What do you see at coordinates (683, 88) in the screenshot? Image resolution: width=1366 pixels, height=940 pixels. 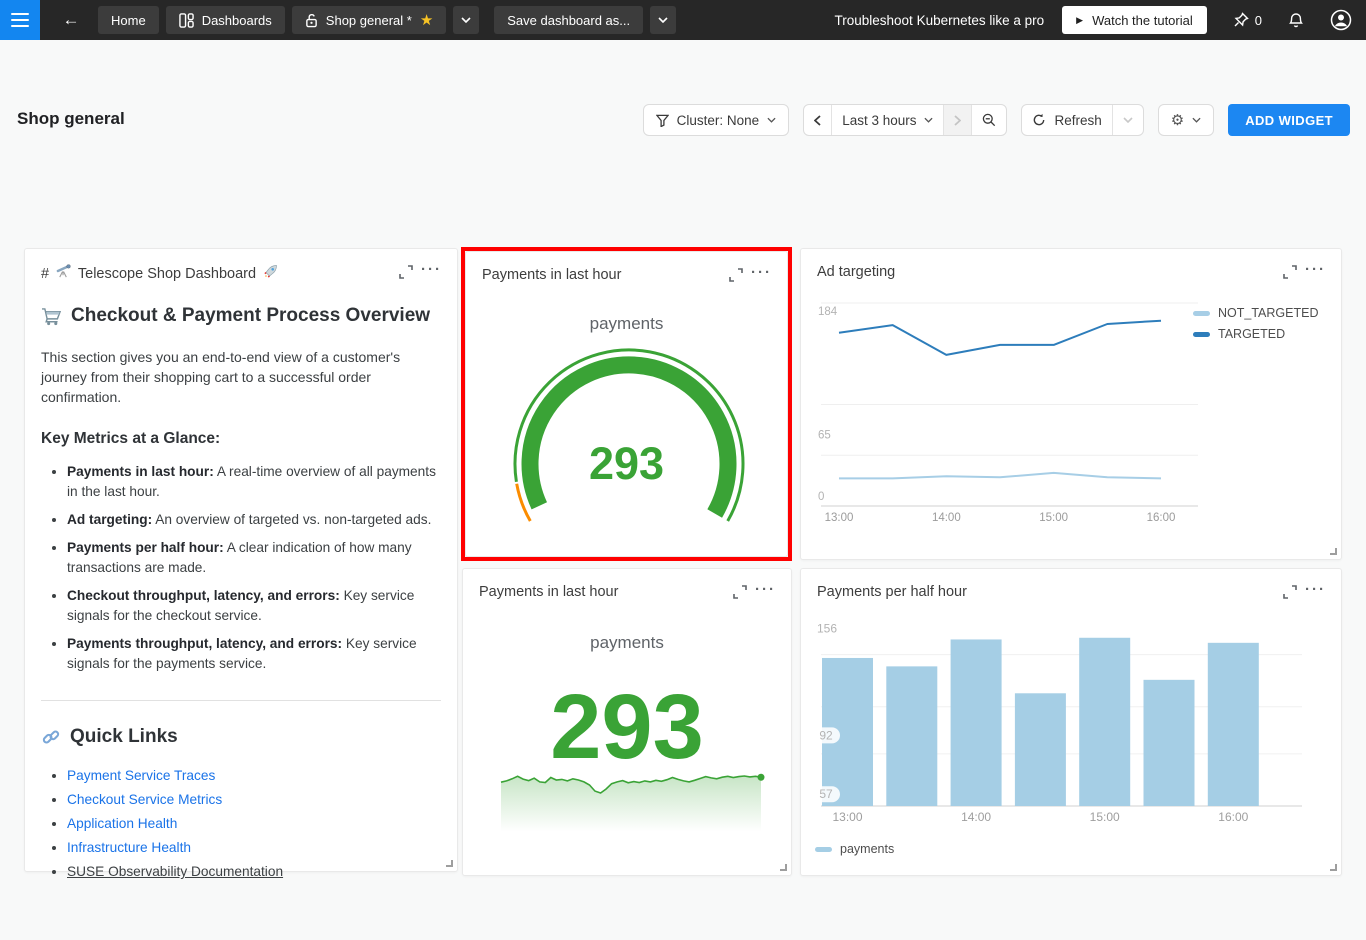 I see `page-header: Shop general Cluster: None Last 3 hours` at bounding box center [683, 88].